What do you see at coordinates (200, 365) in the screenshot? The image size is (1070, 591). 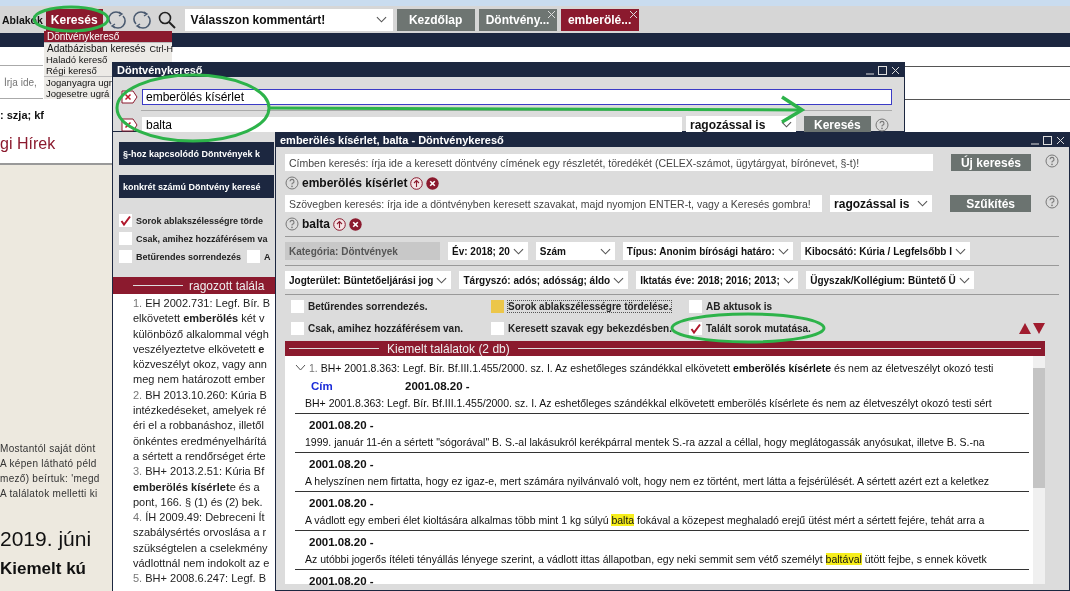 I see `result-line: közveszélyt okoz, vagy ann` at bounding box center [200, 365].